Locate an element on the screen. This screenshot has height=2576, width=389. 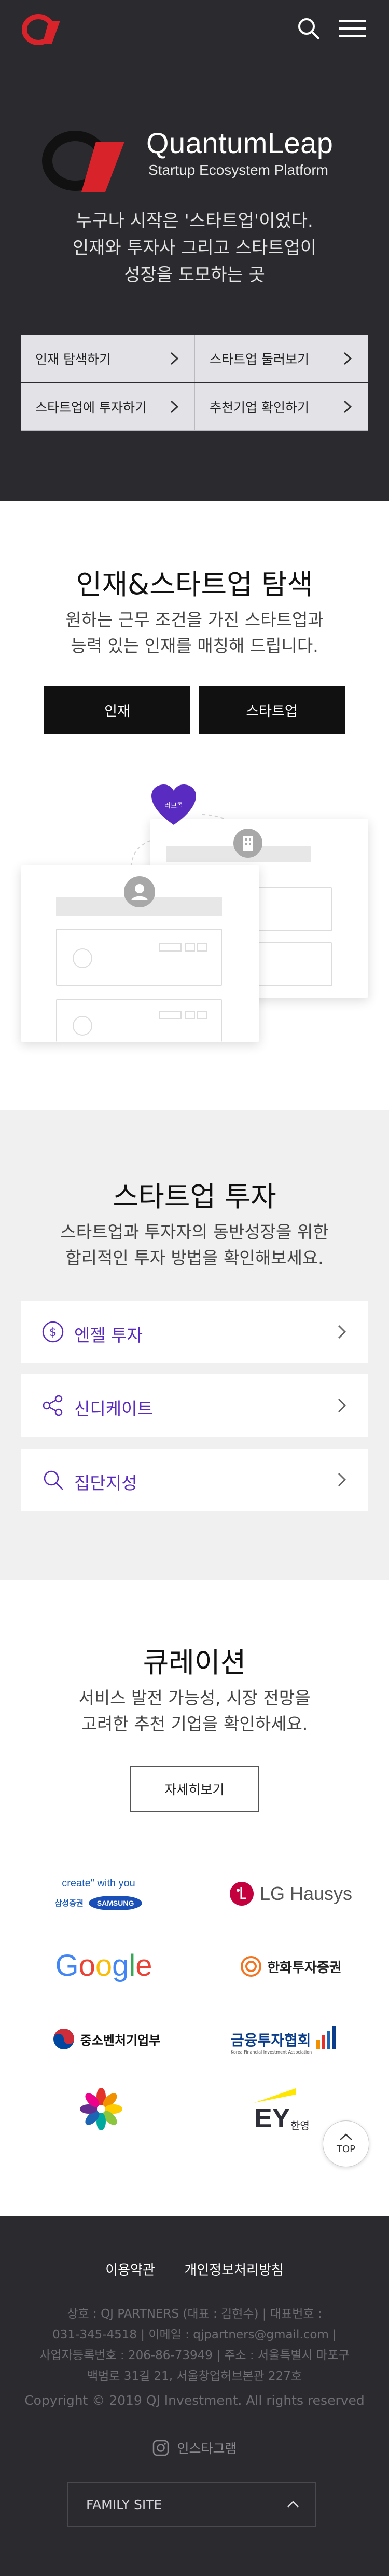
ey-beam-icon is located at coordinates (275, 2095).